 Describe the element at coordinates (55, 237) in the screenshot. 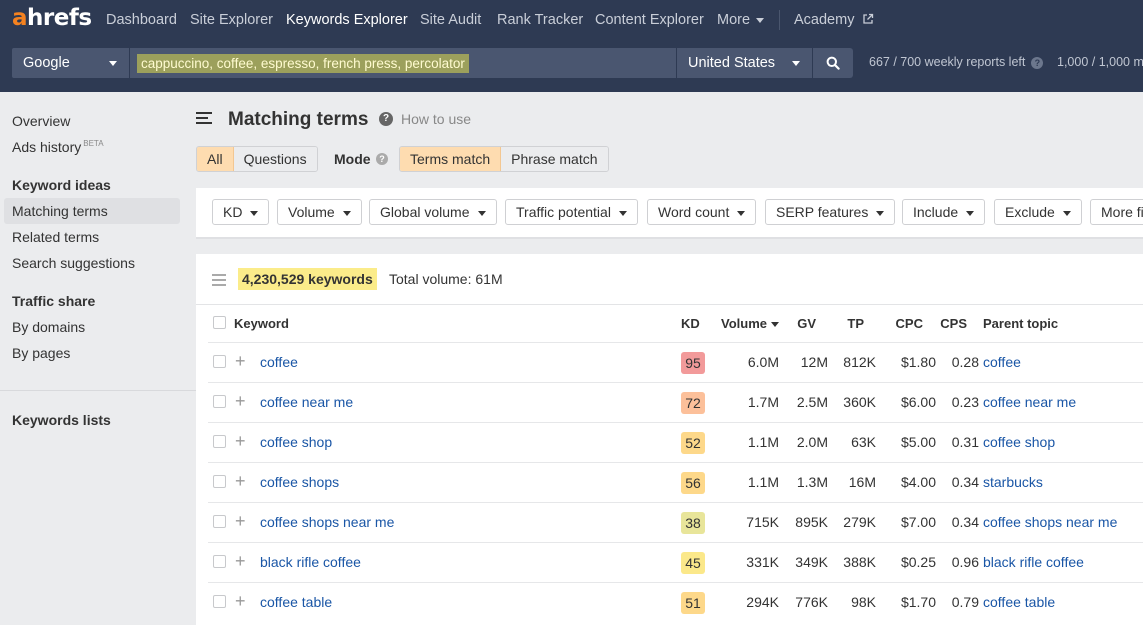

I see `sidebar-item-related-terms: Related terms` at that location.